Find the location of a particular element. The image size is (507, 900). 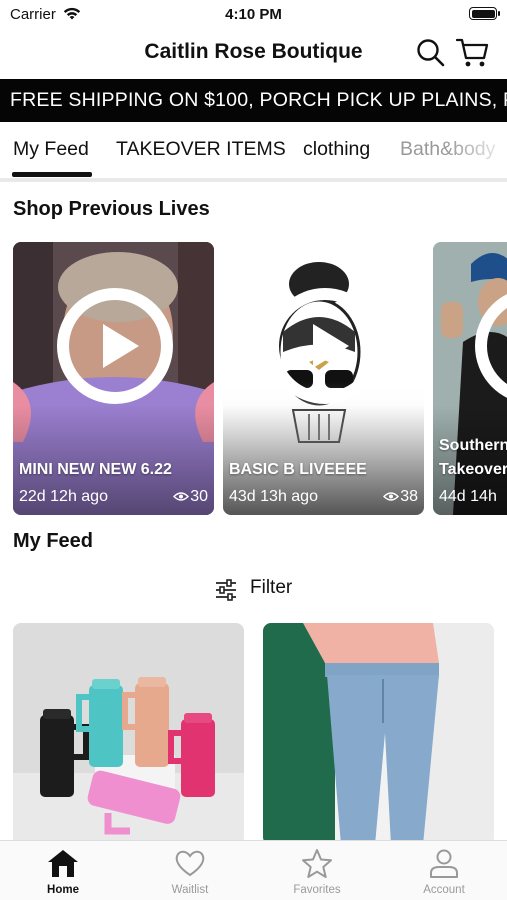

live-views: 38 is located at coordinates (400, 497).